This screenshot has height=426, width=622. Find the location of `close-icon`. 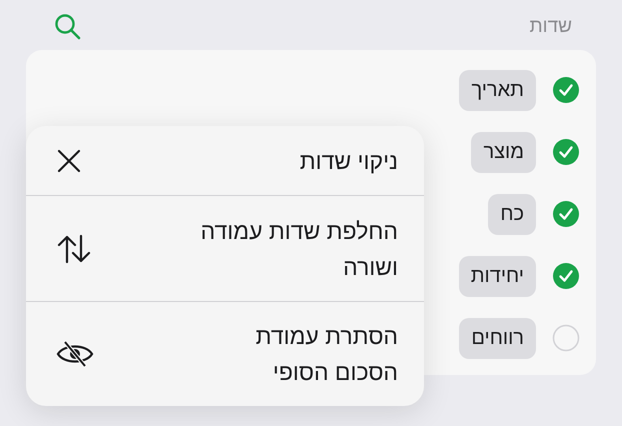

close-icon is located at coordinates (69, 161).